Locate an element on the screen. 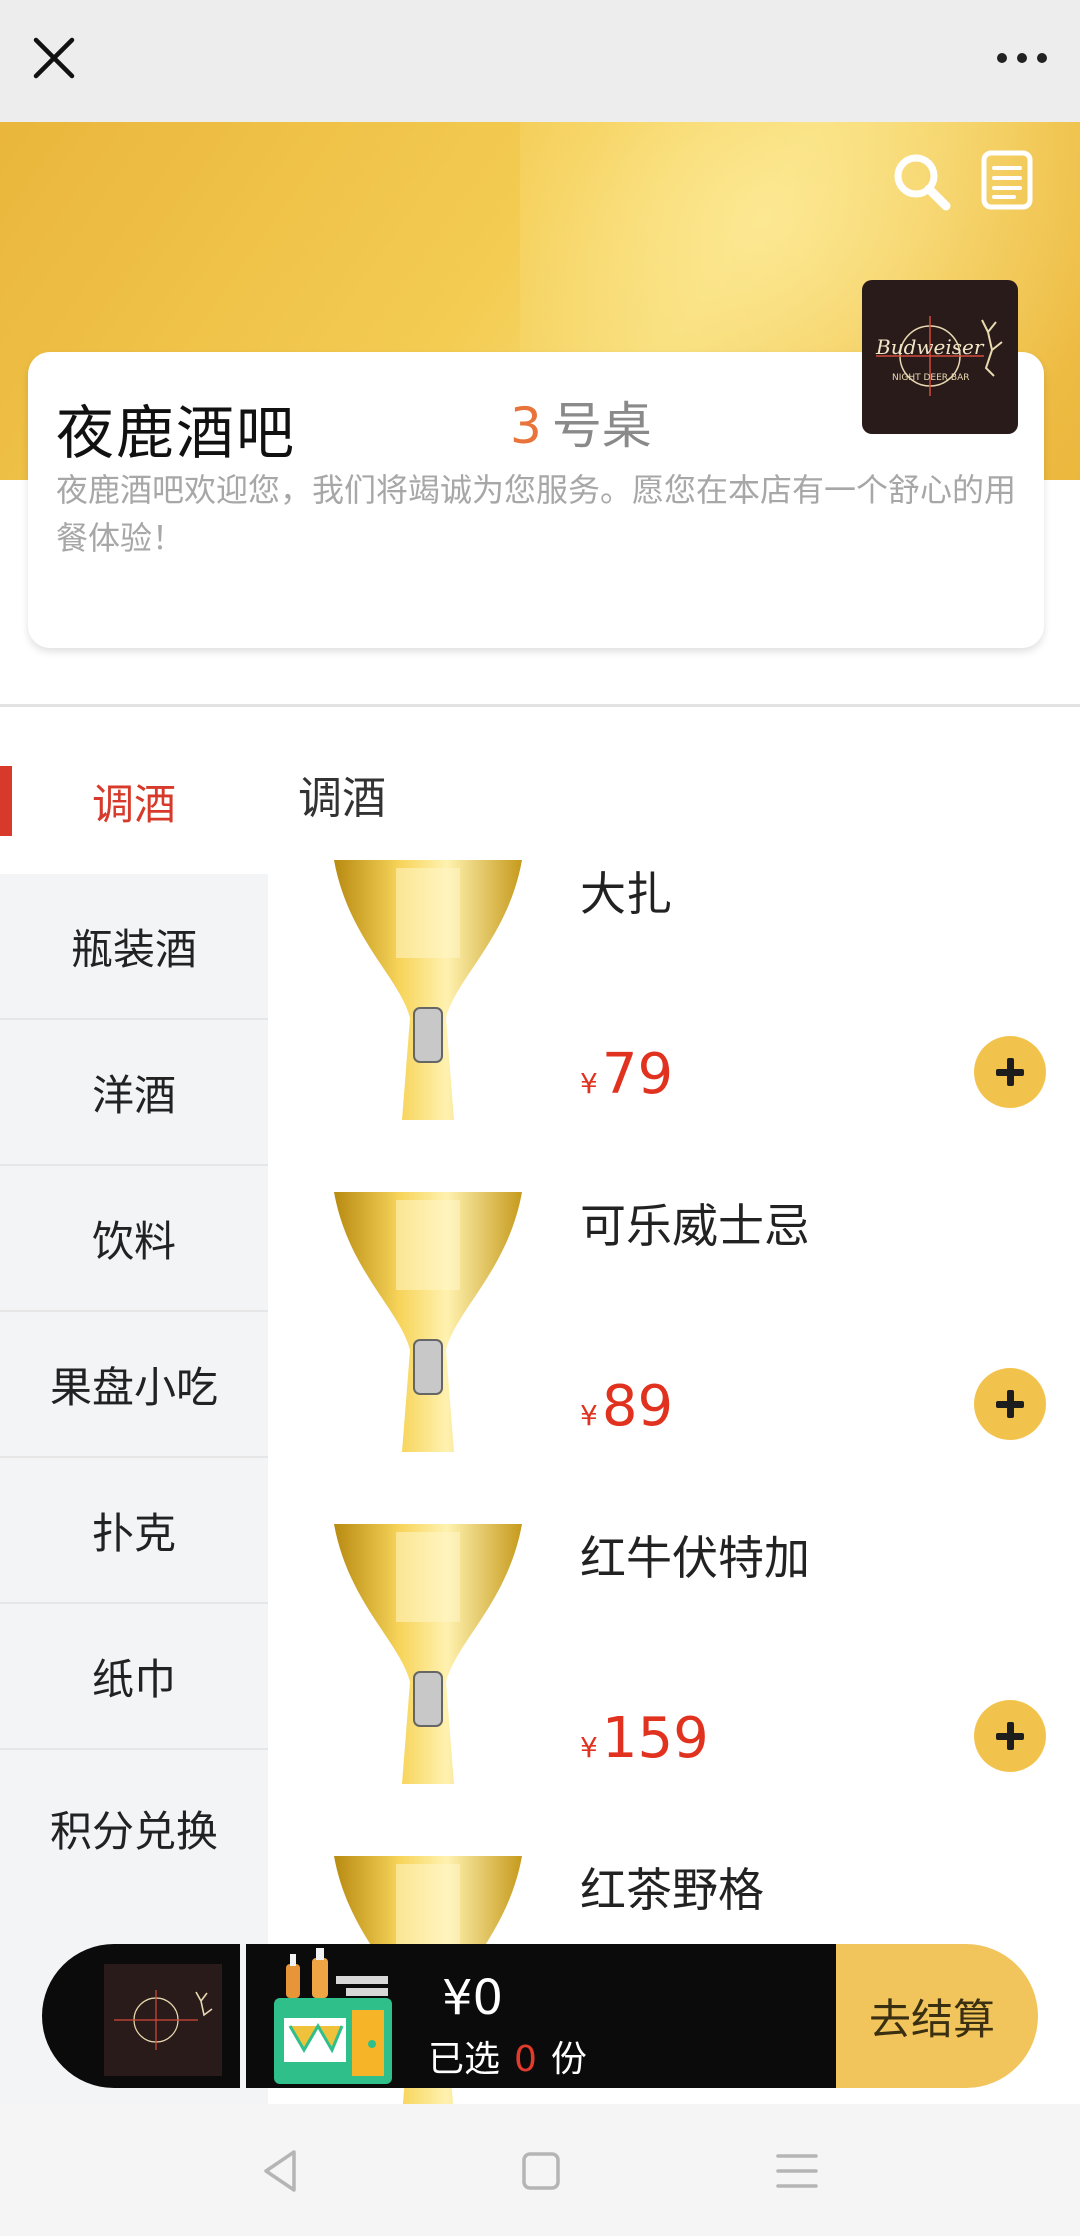  cart-summary: ¥0 已选 0 份 is located at coordinates (541, 2016).